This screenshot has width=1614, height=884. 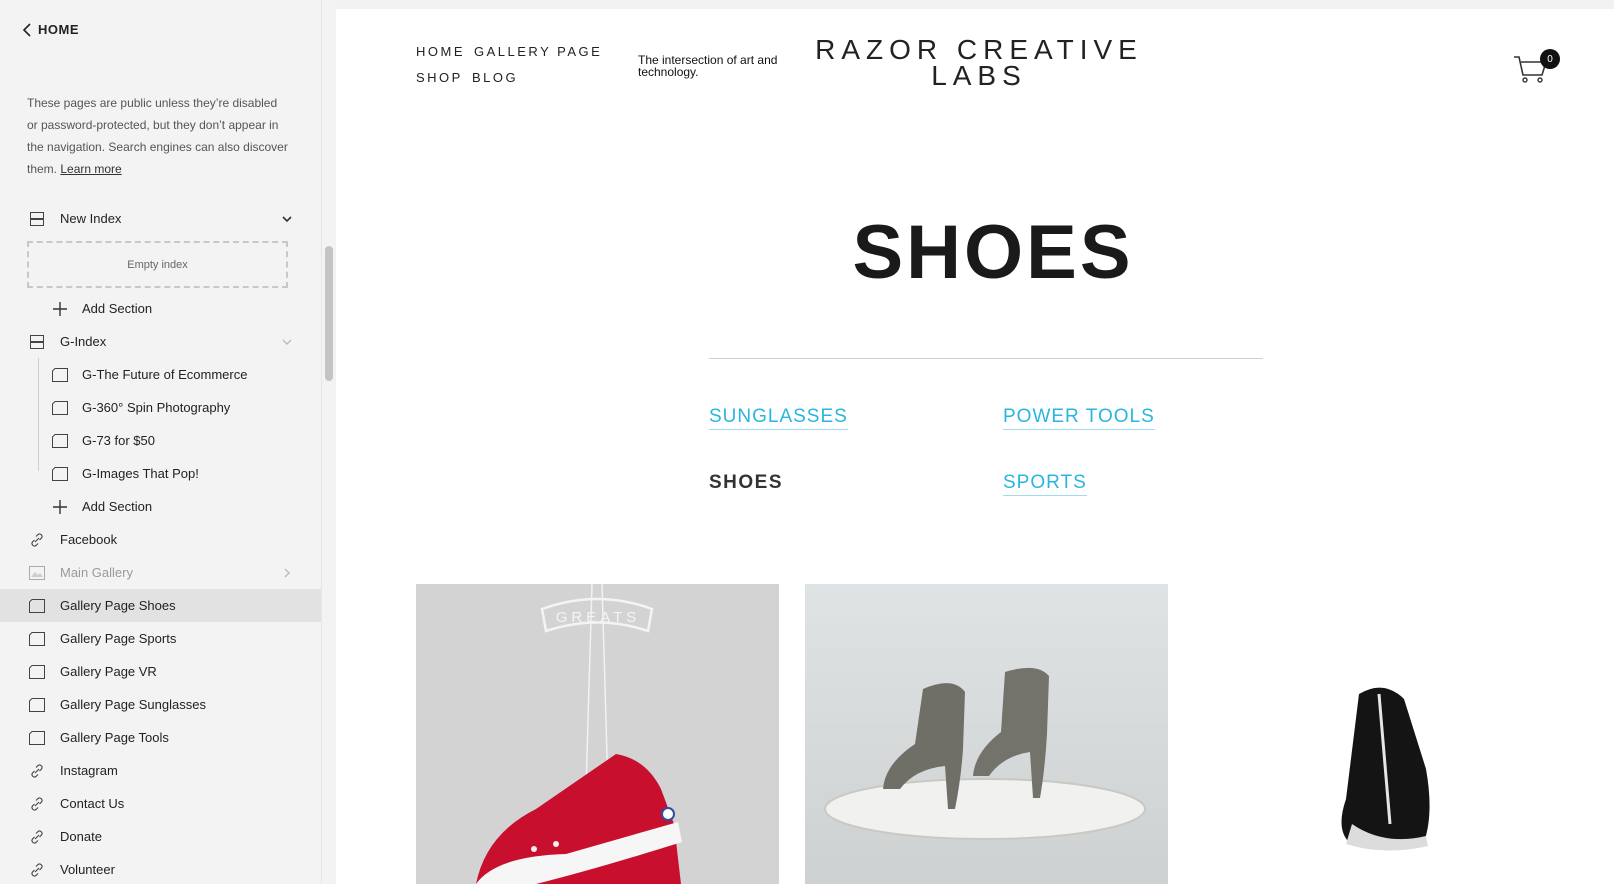 I want to click on sidebar-item-label: Main Gallery, so click(x=96, y=572).